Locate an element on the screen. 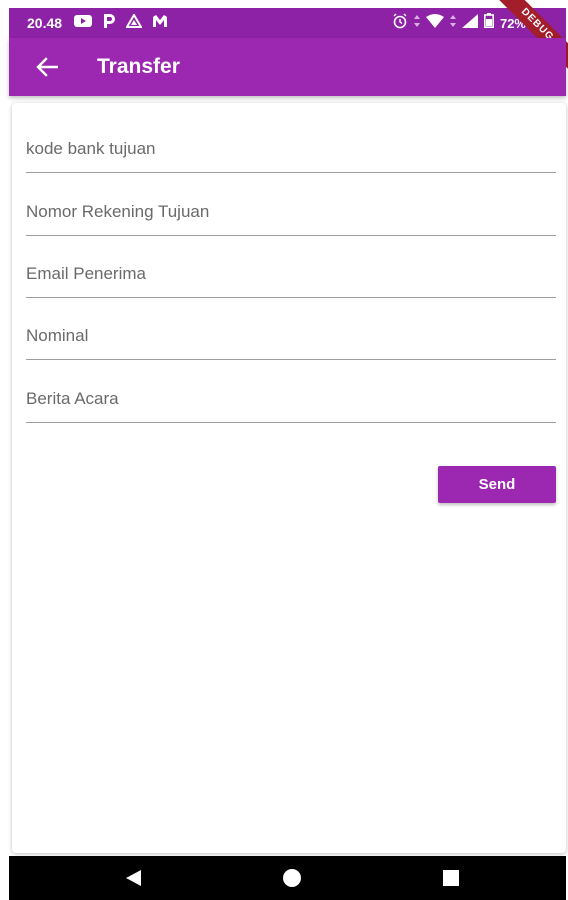  back-button is located at coordinates (47, 67).